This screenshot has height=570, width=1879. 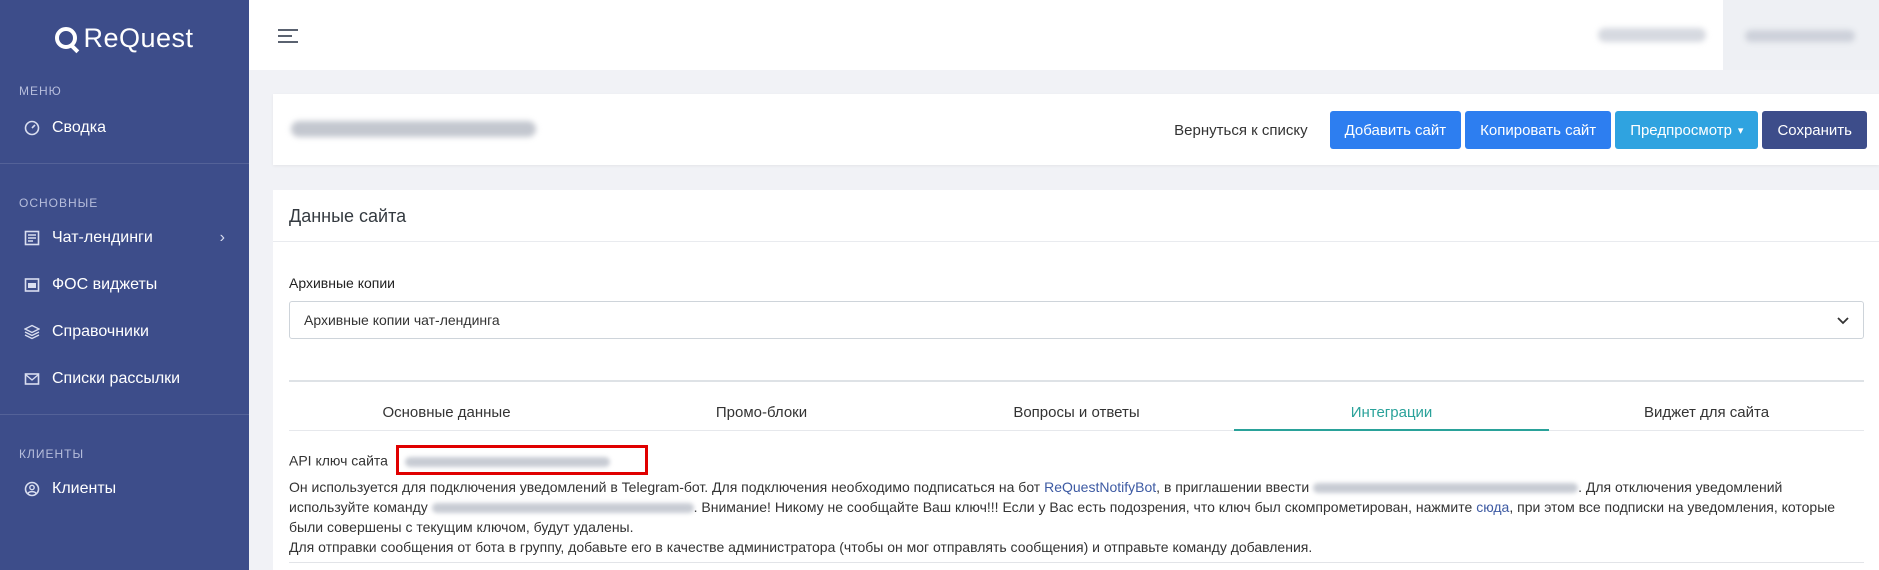 What do you see at coordinates (1235, 487) in the screenshot?
I see `info-text: , в приглашении ввести` at bounding box center [1235, 487].